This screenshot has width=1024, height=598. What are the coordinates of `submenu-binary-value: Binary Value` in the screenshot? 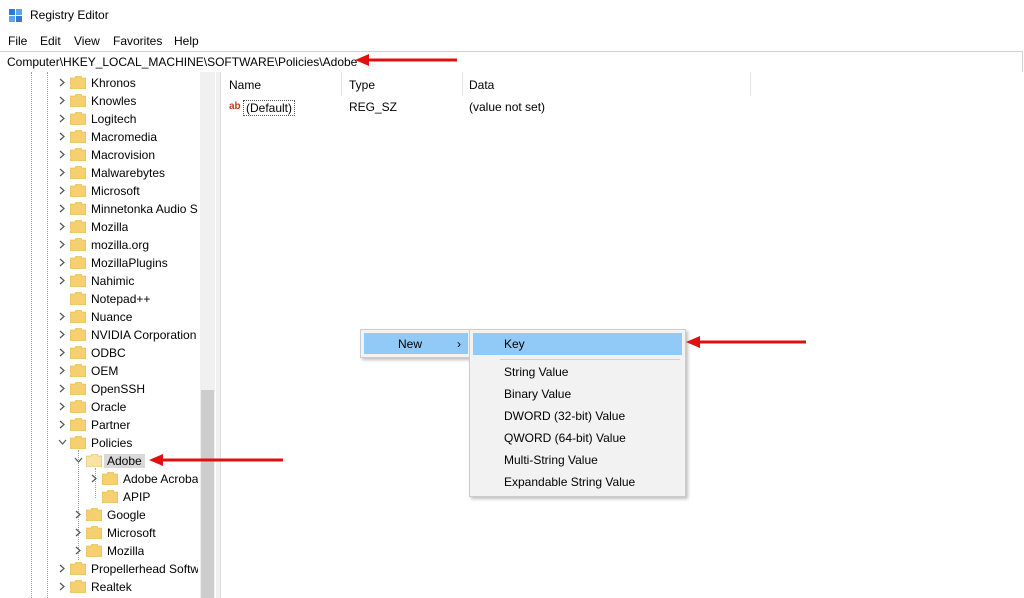 It's located at (577, 394).